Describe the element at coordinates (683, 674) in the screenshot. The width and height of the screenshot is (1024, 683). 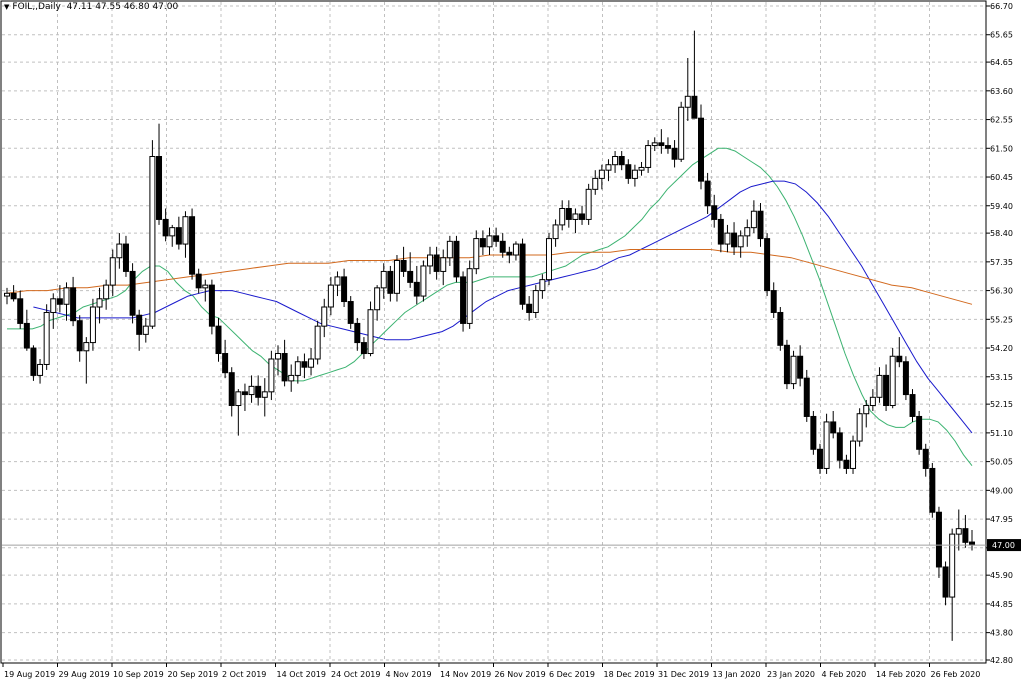
I see `x-tick-label: 31 Dec 2019` at that location.